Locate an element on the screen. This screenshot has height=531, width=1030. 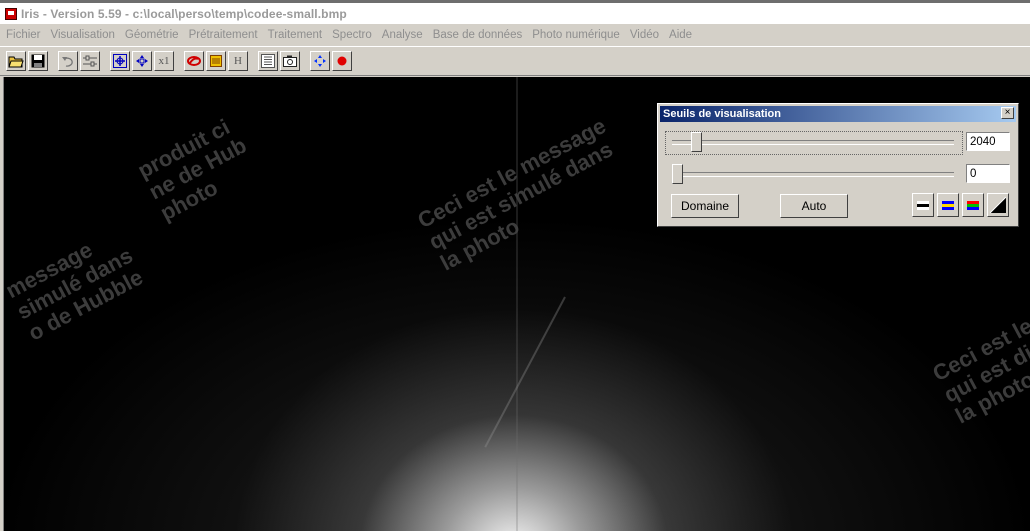
move-icon is located at coordinates (142, 61).